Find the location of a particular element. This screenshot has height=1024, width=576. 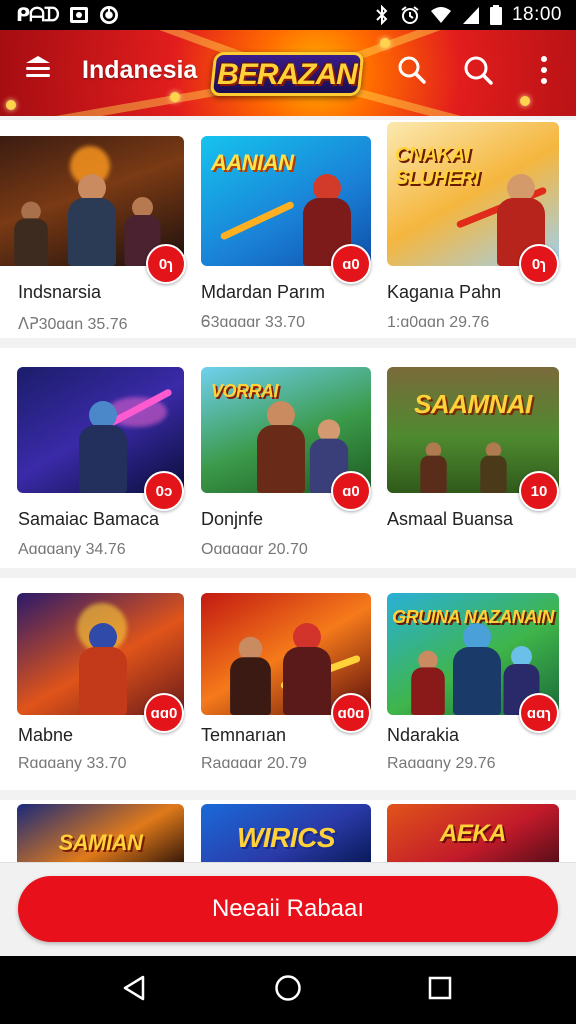

game-meta: 1:ɑ0ɑɑn 29.76 is located at coordinates (438, 322).